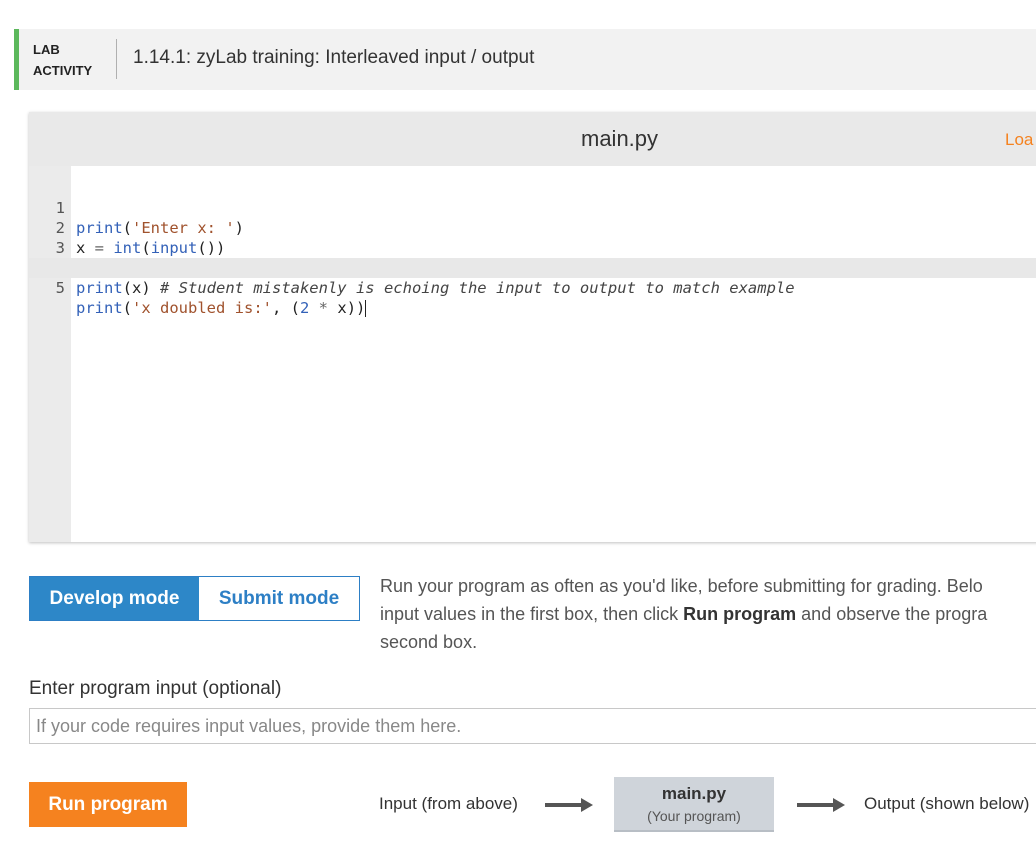 The height and width of the screenshot is (855, 1036). What do you see at coordinates (740, 614) in the screenshot?
I see `description-bold: Run program` at bounding box center [740, 614].